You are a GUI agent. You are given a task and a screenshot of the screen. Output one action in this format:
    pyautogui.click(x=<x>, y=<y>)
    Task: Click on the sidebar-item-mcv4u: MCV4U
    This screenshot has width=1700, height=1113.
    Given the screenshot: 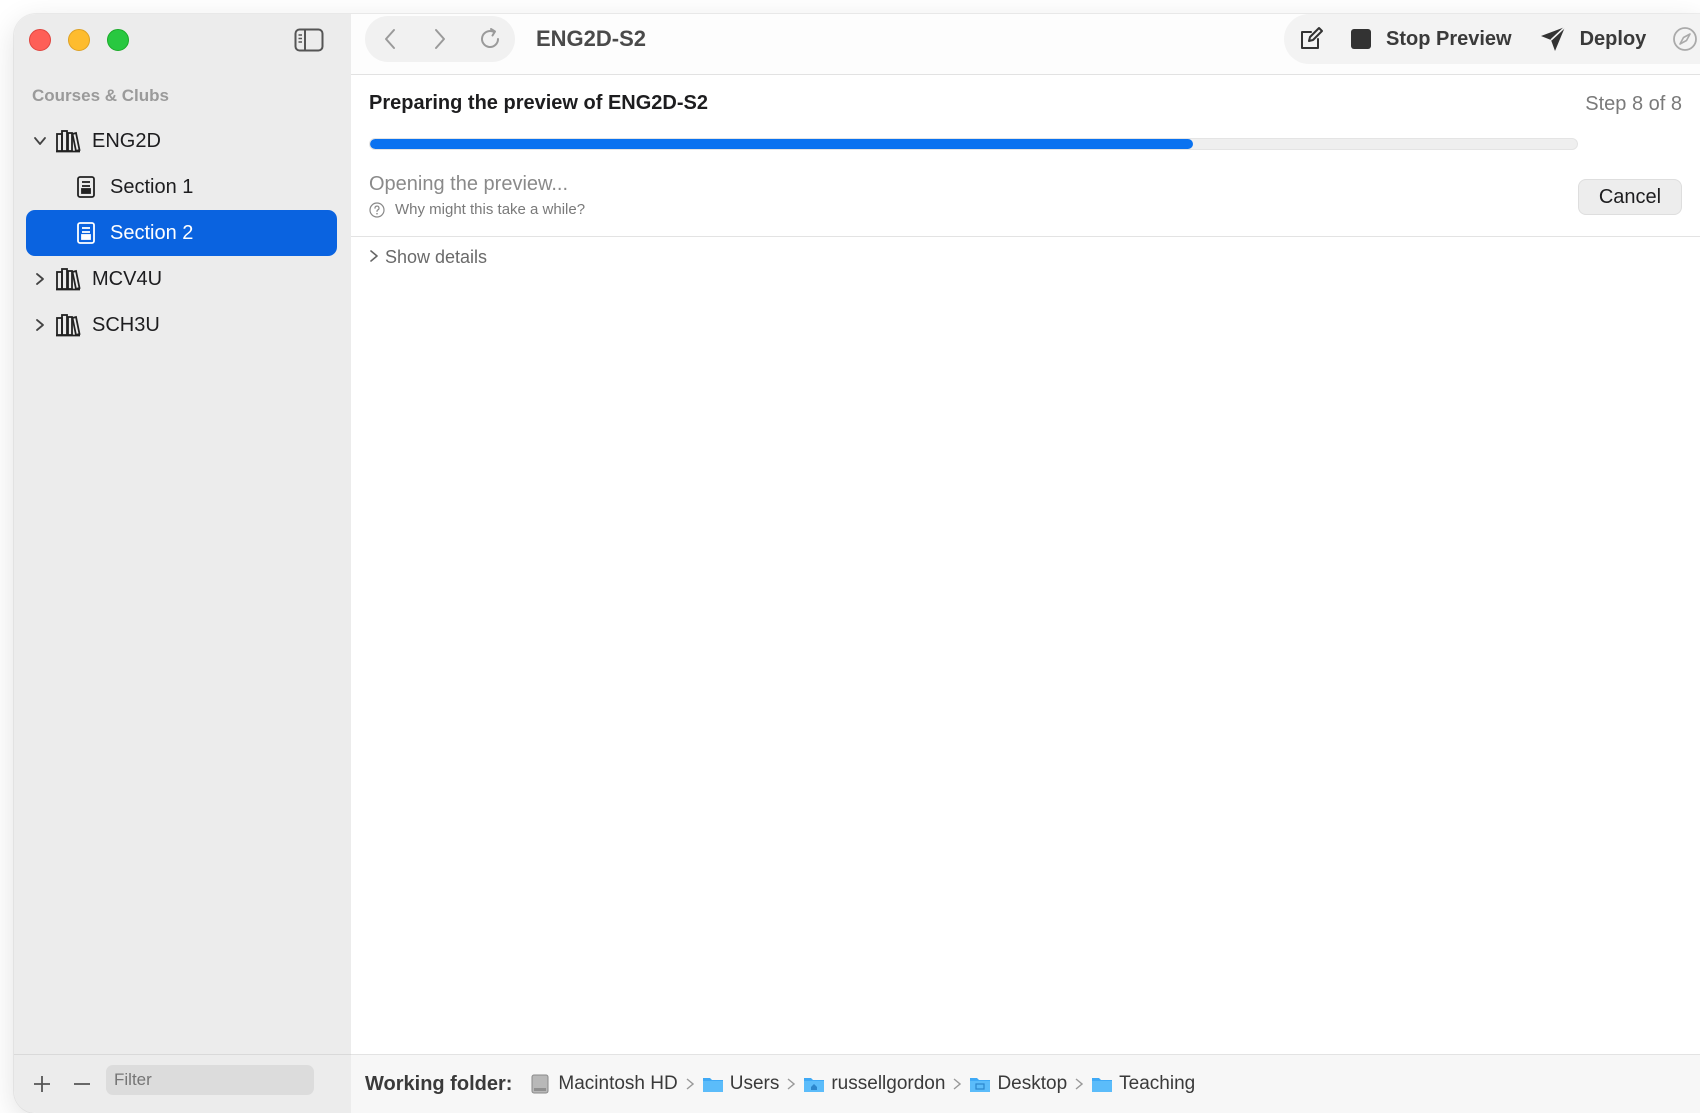 What is the action you would take?
    pyautogui.click(x=181, y=279)
    